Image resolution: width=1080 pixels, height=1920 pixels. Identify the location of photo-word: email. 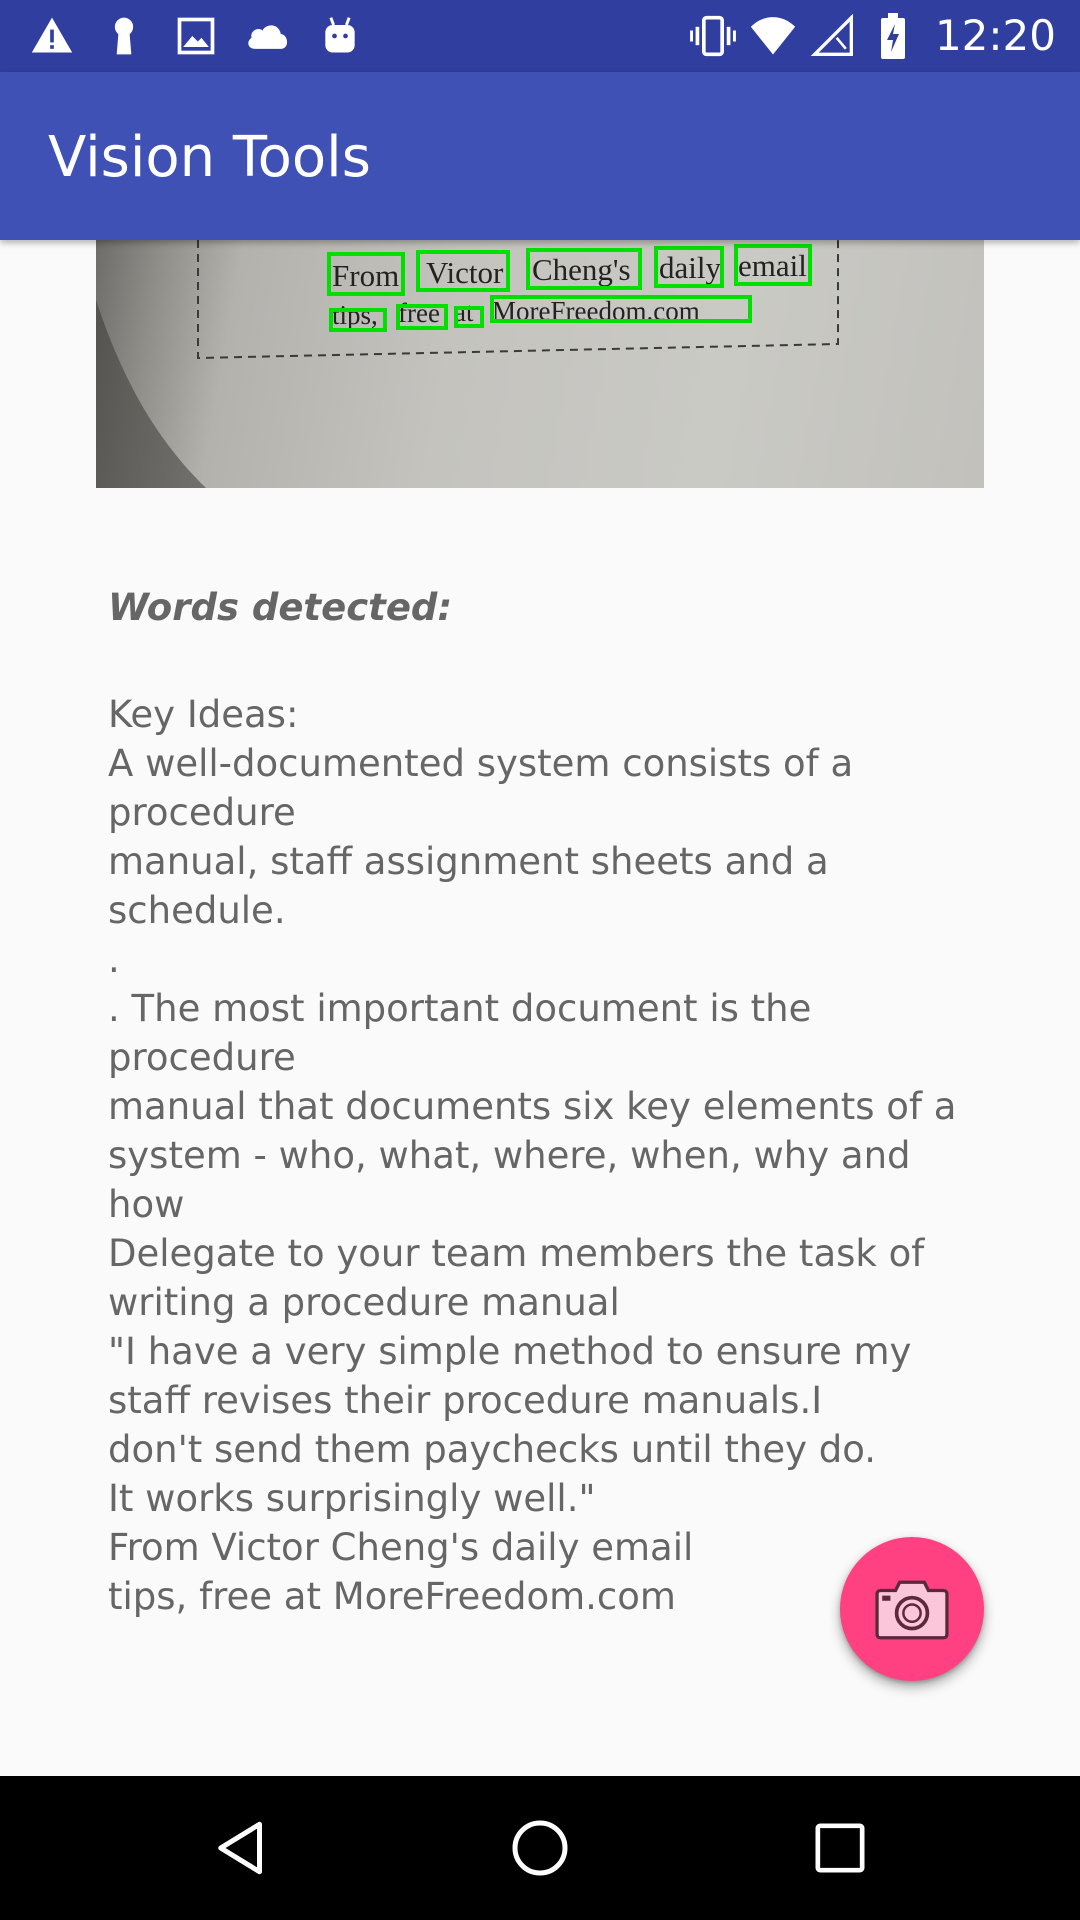
(772, 265).